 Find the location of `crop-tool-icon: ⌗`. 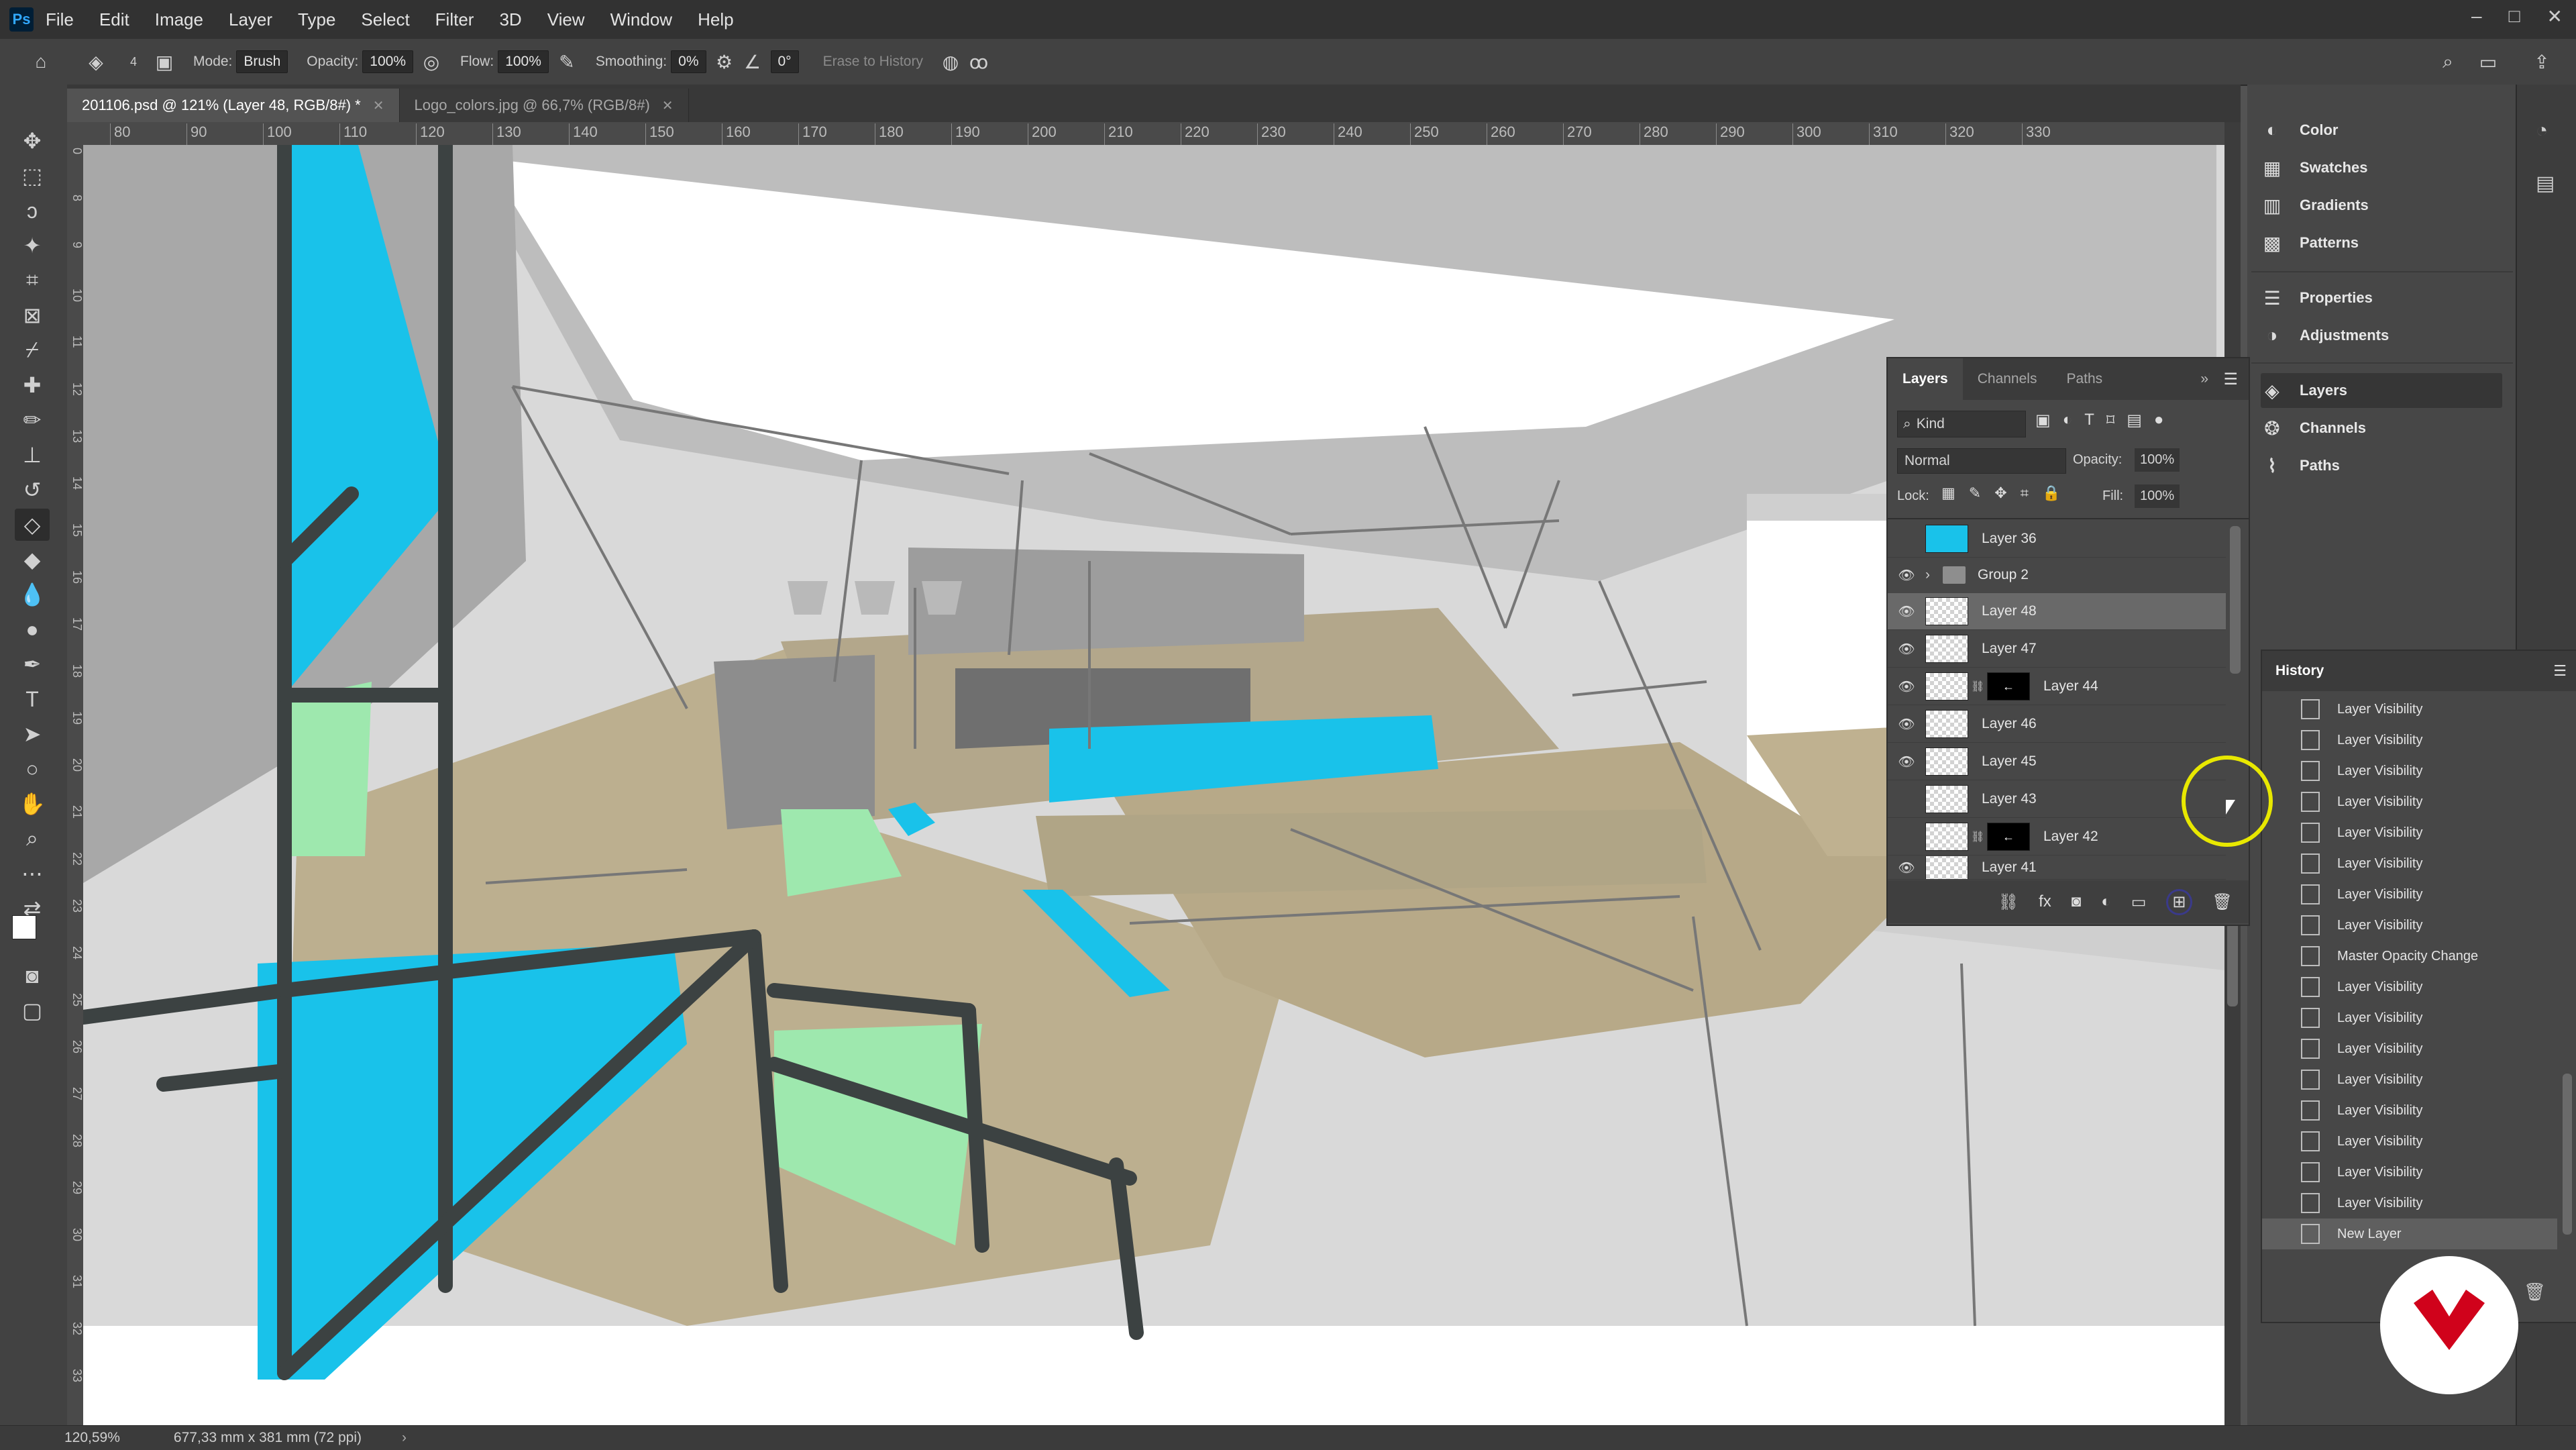

crop-tool-icon: ⌗ is located at coordinates (32, 280).